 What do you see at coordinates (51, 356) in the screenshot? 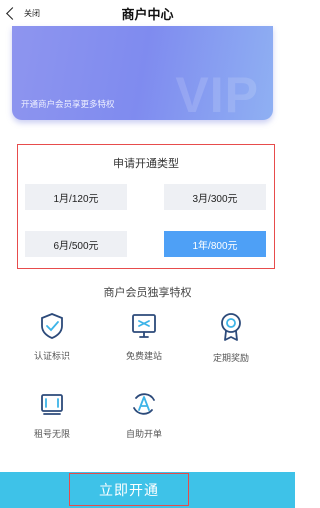
I see `privilege-label: 认证标识` at bounding box center [51, 356].